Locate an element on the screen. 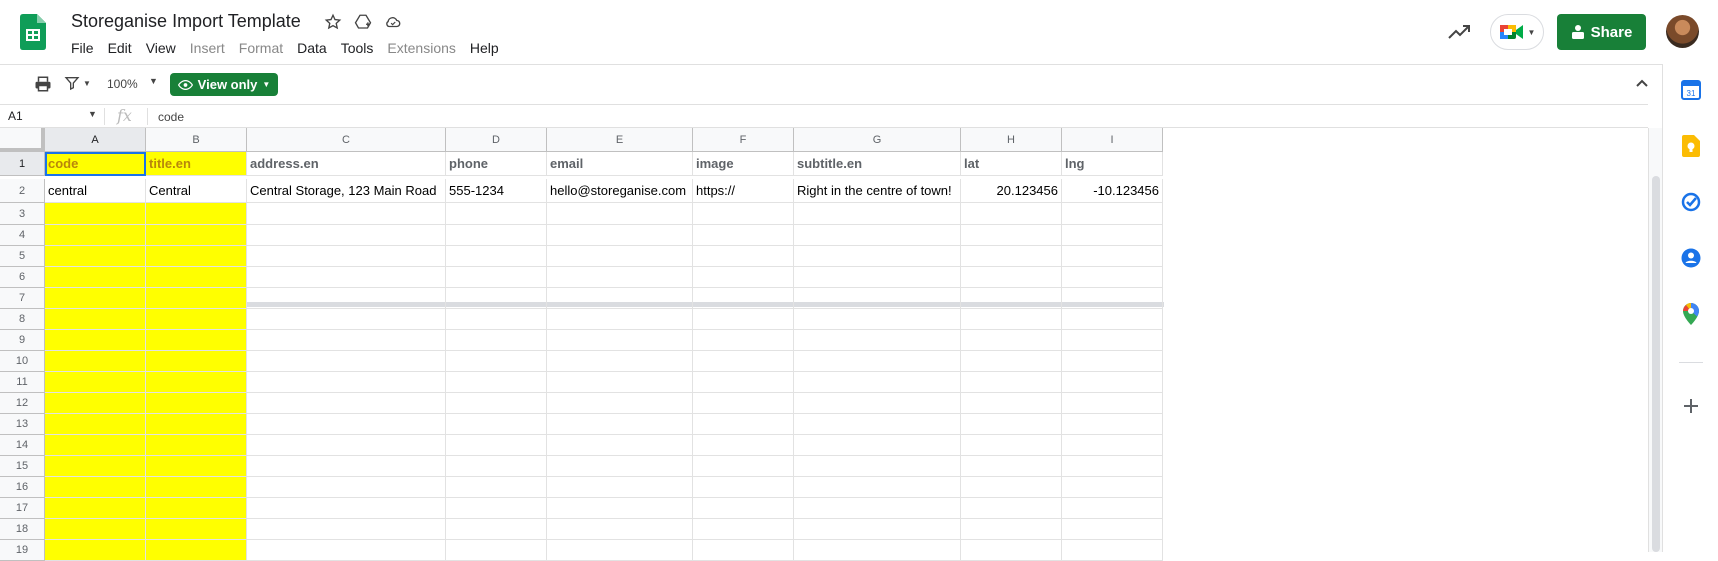 Image resolution: width=1718 pixels, height=561 pixels. cell-a12 is located at coordinates (95, 403).